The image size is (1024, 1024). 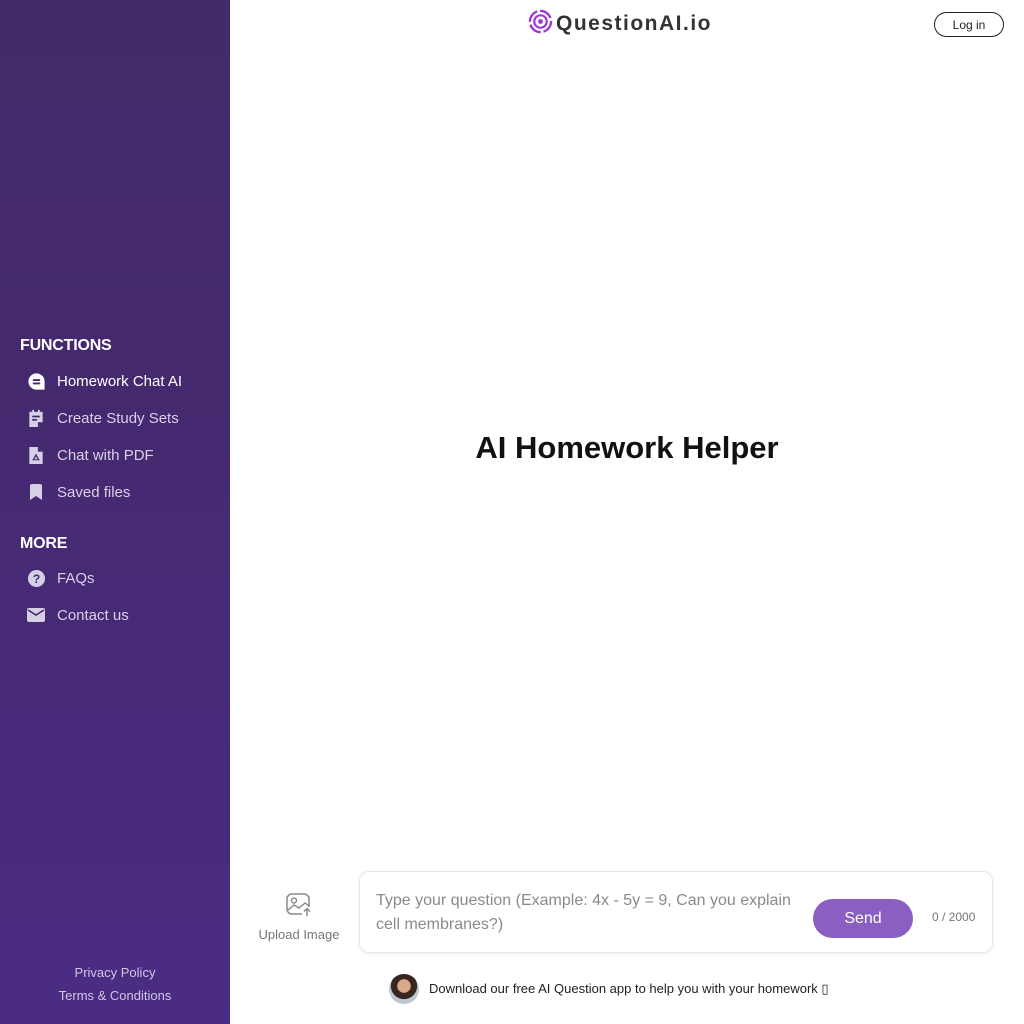 What do you see at coordinates (36, 418) in the screenshot?
I see `study-set-icon` at bounding box center [36, 418].